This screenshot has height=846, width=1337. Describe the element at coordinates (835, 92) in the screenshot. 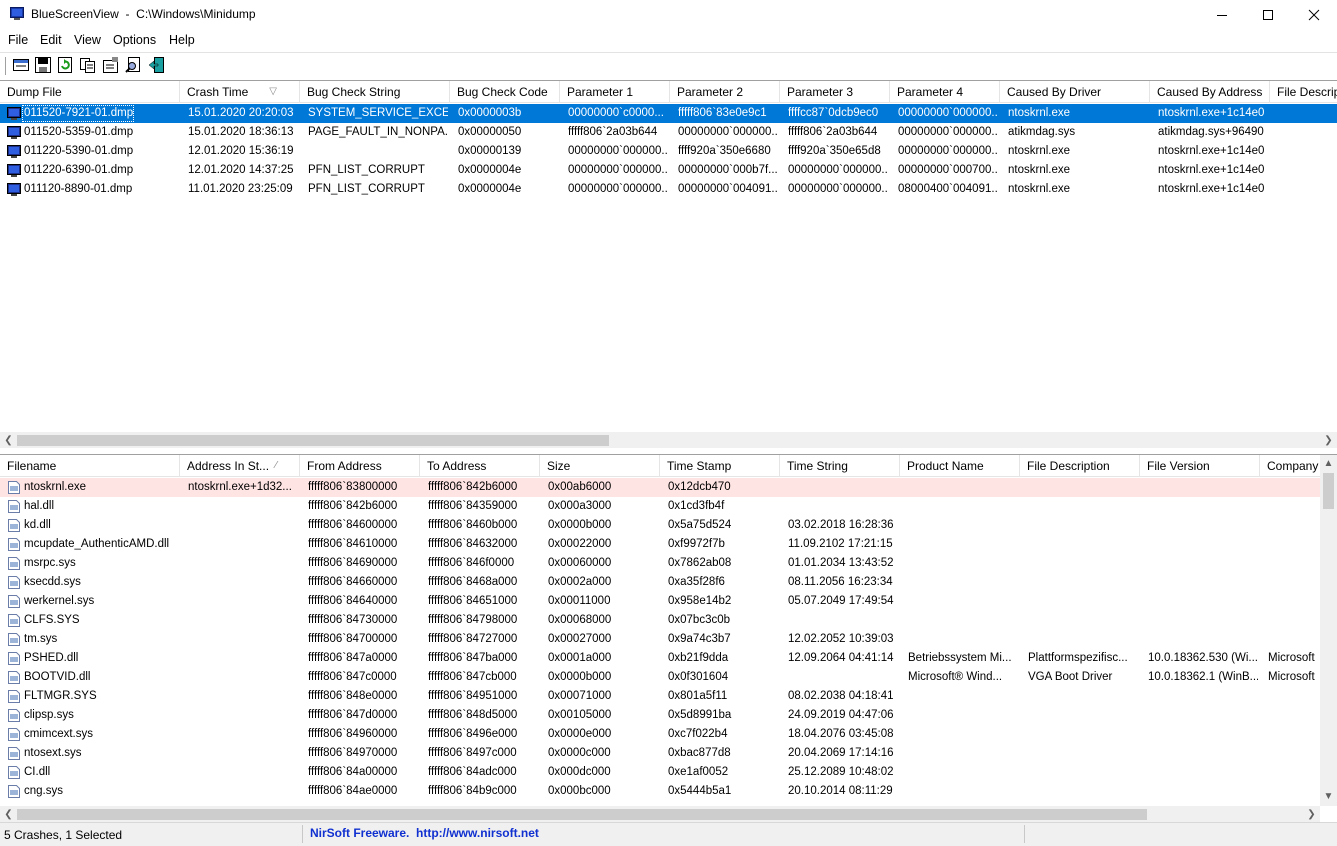

I see `column-header-parameter-3: Parameter 3` at that location.